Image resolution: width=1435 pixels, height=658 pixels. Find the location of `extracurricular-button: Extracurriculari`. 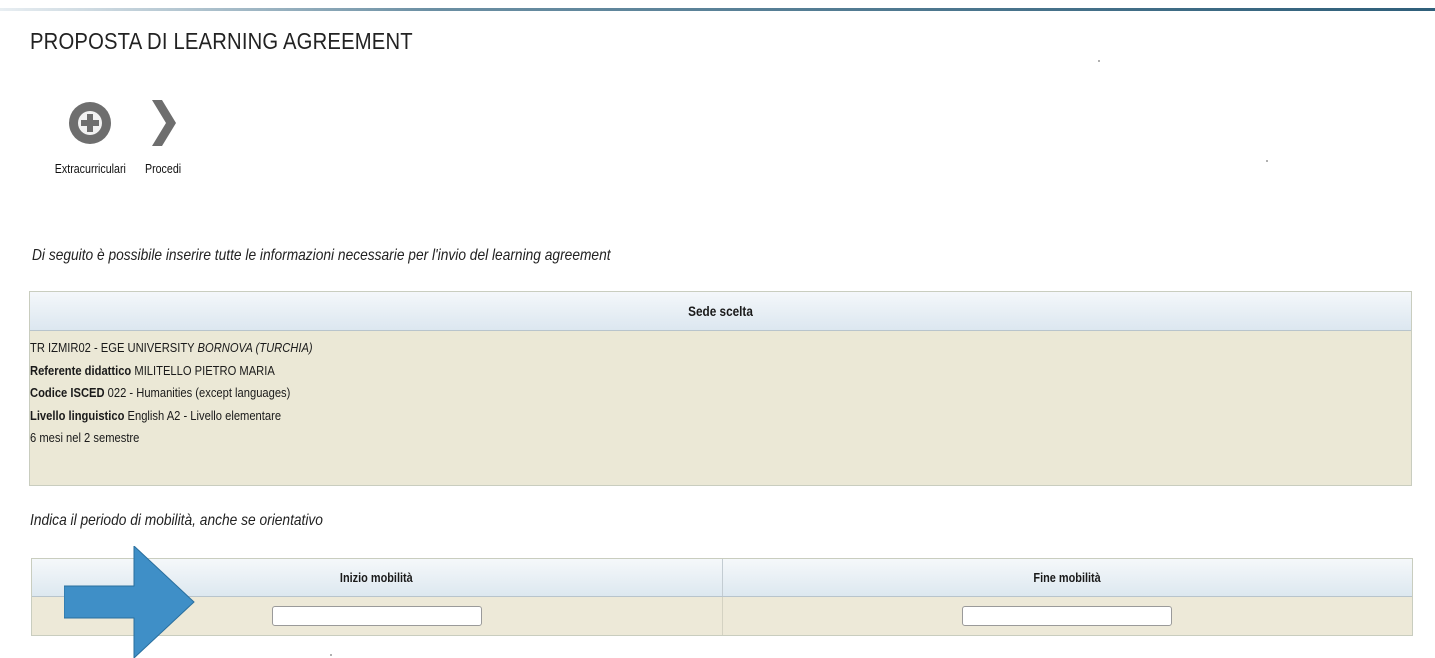

extracurricular-button: Extracurriculari is located at coordinates (90, 139).